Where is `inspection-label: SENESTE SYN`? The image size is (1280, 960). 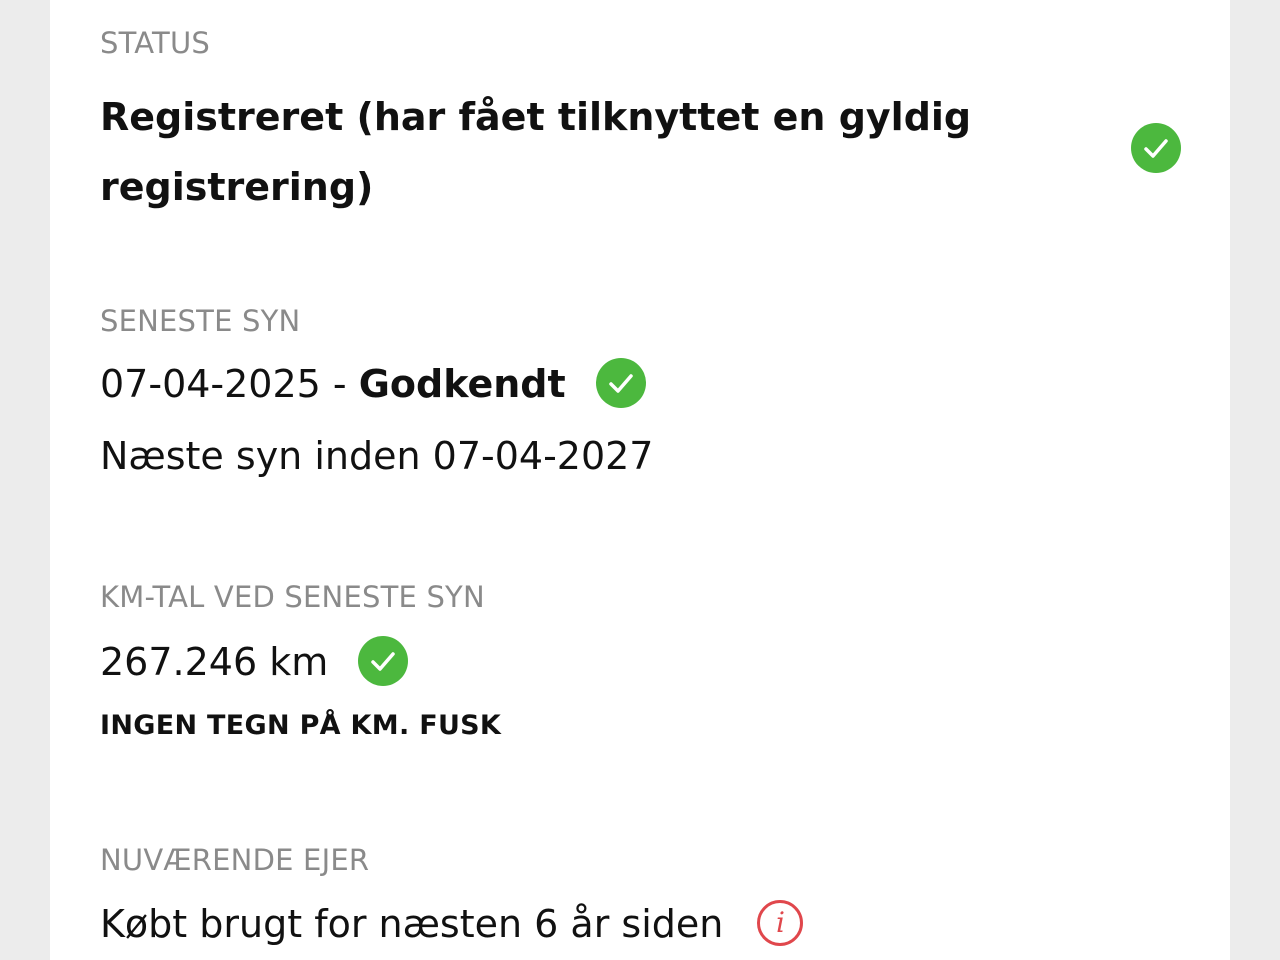 inspection-label: SENESTE SYN is located at coordinates (200, 321).